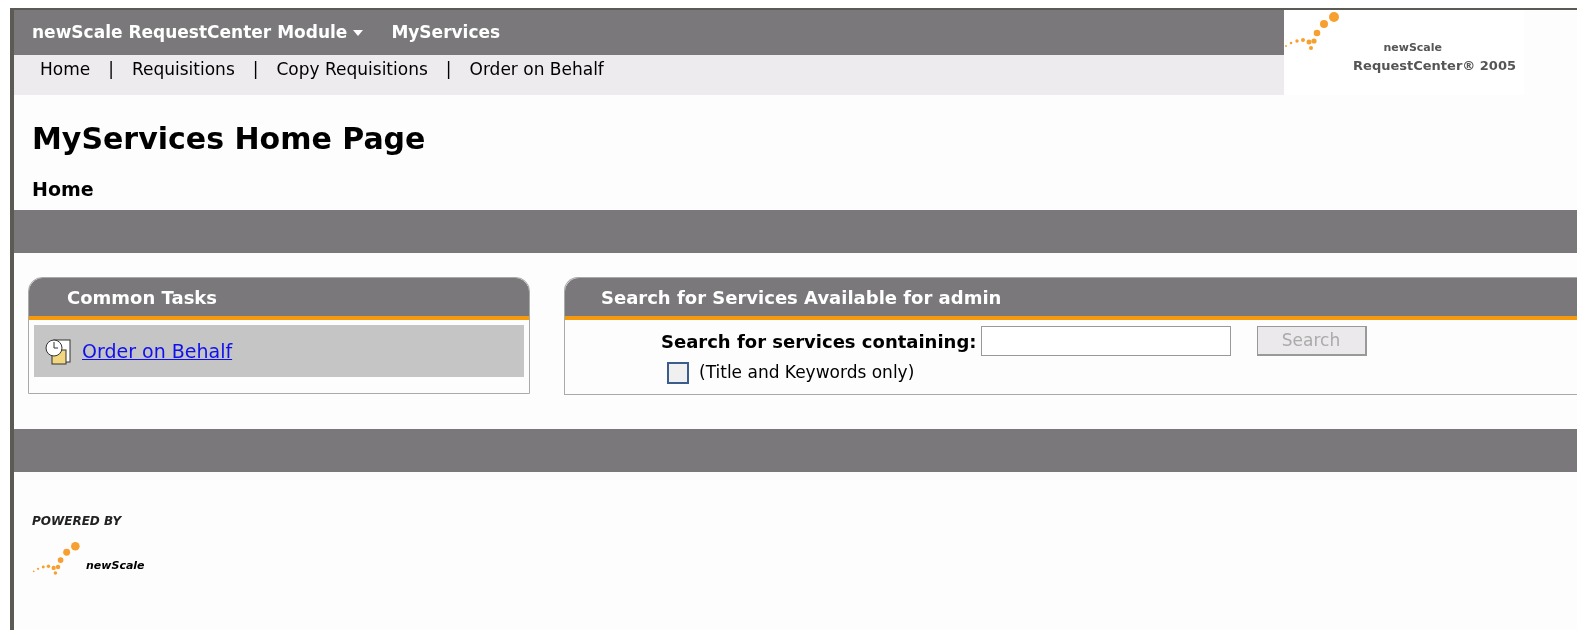 The width and height of the screenshot is (1577, 630). What do you see at coordinates (65, 70) in the screenshot?
I see `nav-link: Home` at bounding box center [65, 70].